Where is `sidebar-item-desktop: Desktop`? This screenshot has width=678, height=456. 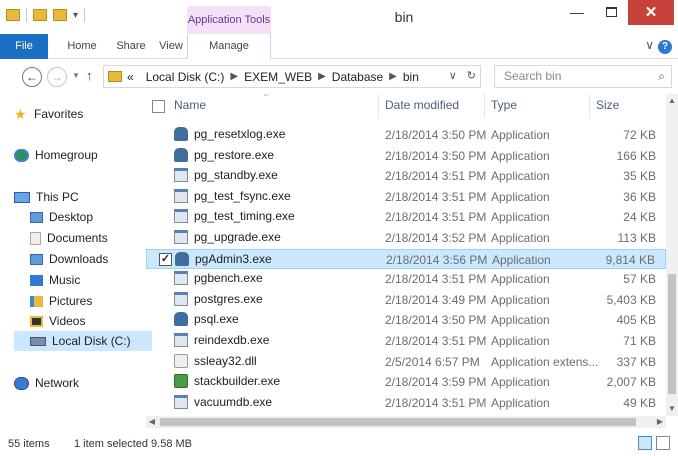
sidebar-item-desktop: Desktop is located at coordinates (61, 217).